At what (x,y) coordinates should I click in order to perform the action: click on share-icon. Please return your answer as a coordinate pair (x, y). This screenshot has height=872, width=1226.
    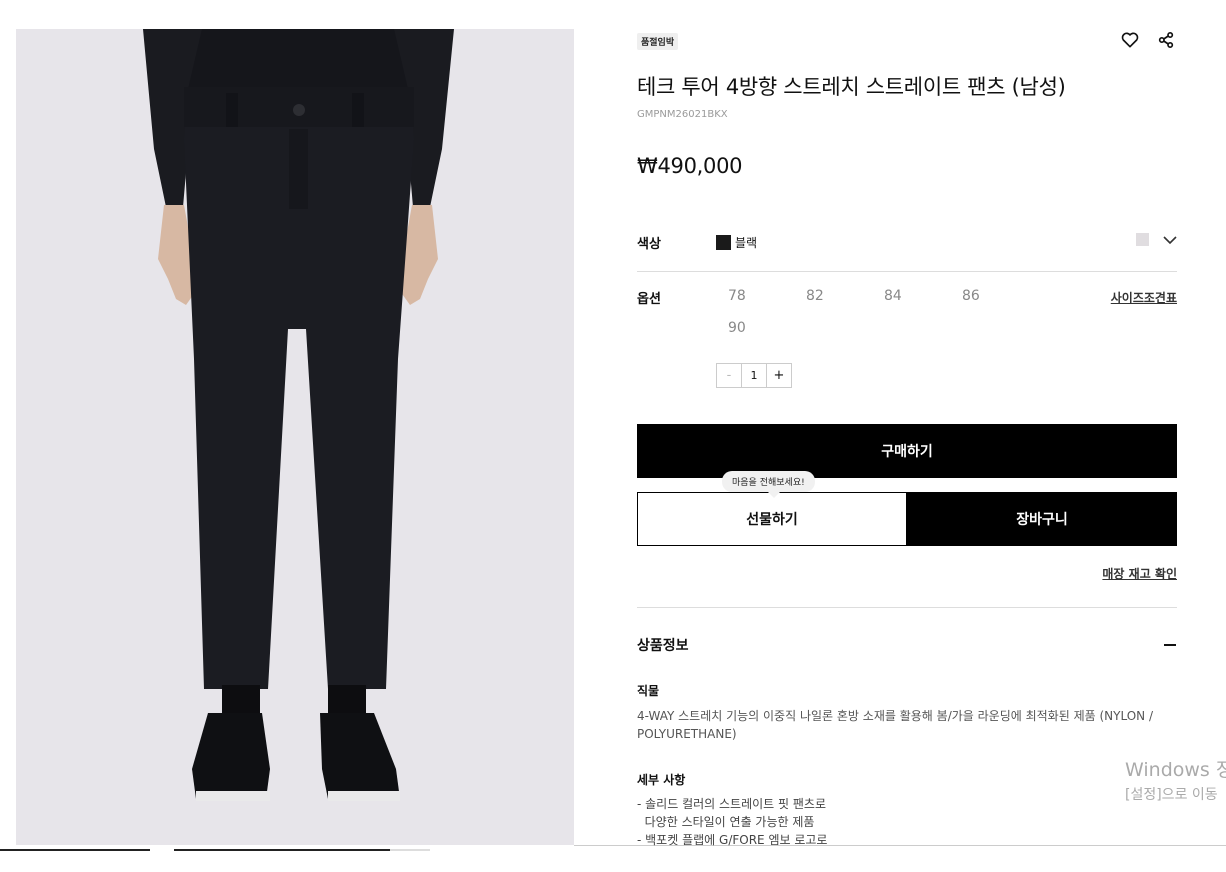
    Looking at the image, I should click on (1166, 40).